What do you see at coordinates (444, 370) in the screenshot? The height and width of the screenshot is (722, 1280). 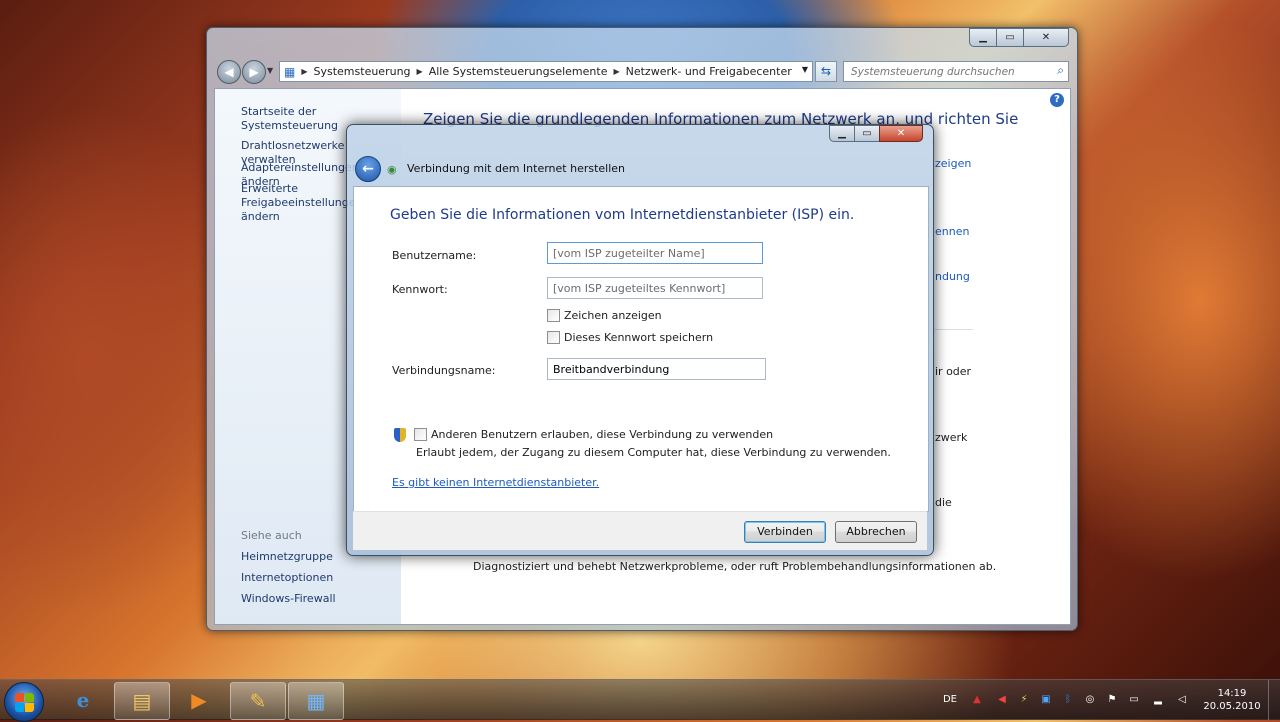 I see `connection-name-label: Verbindungsname:` at bounding box center [444, 370].